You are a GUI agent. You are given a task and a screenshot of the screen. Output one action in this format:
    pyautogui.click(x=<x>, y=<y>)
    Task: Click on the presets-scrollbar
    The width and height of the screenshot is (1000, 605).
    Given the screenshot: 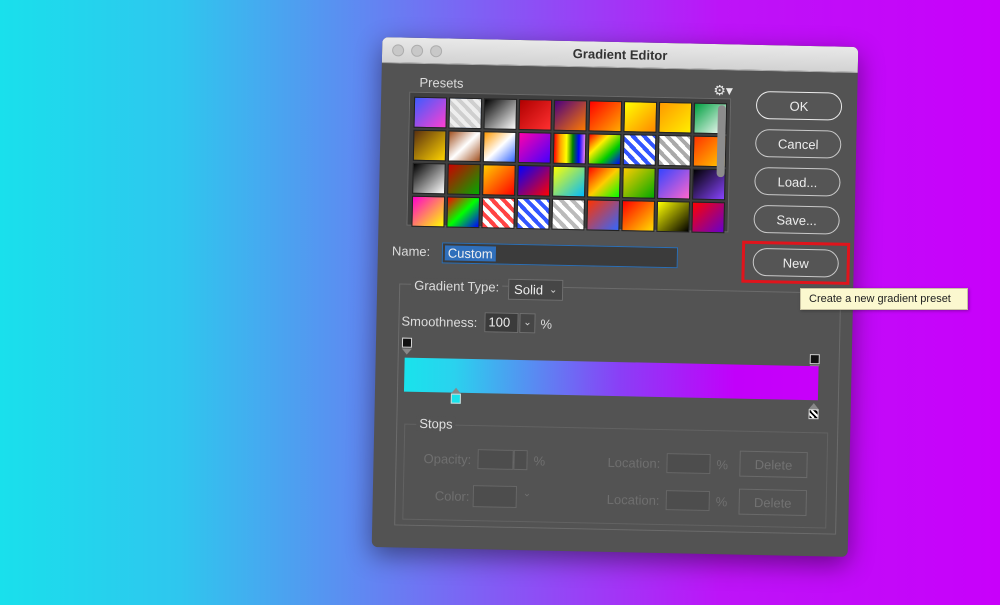 What is the action you would take?
    pyautogui.click(x=721, y=141)
    